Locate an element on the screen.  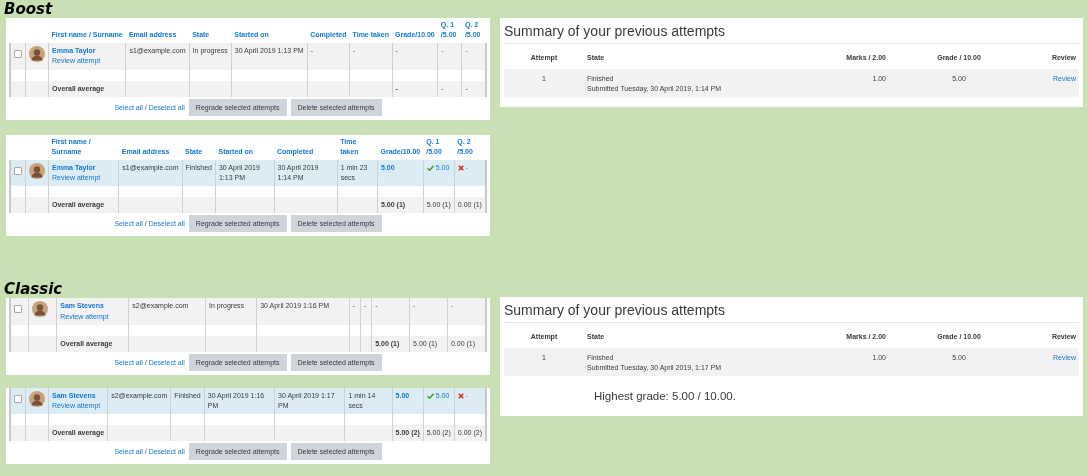
highest-grade-text: Highest grade: 5.00 / 10.00. is located at coordinates (665, 396).